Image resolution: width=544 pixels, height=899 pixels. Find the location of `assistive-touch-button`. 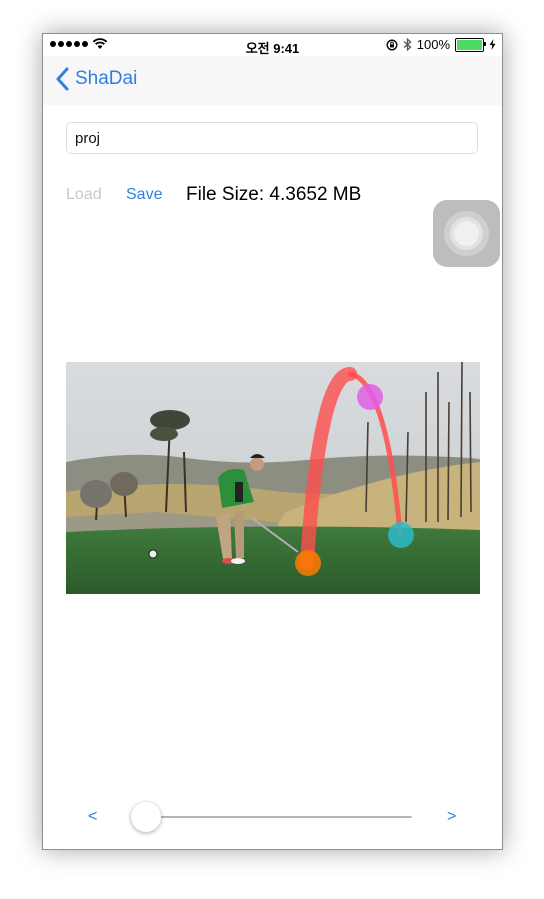

assistive-touch-button is located at coordinates (466, 233).